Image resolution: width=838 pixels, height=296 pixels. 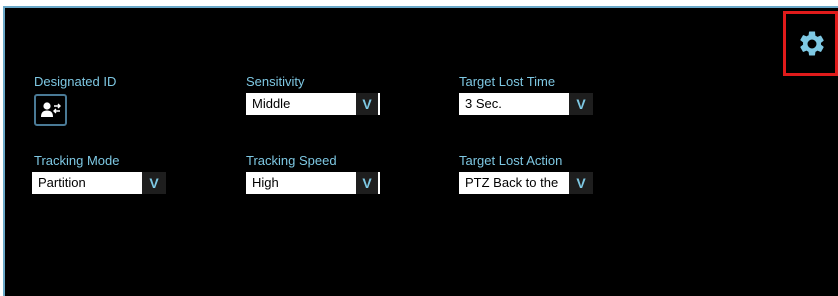 What do you see at coordinates (275, 81) in the screenshot?
I see `sensitivity-label: Sensitivity` at bounding box center [275, 81].